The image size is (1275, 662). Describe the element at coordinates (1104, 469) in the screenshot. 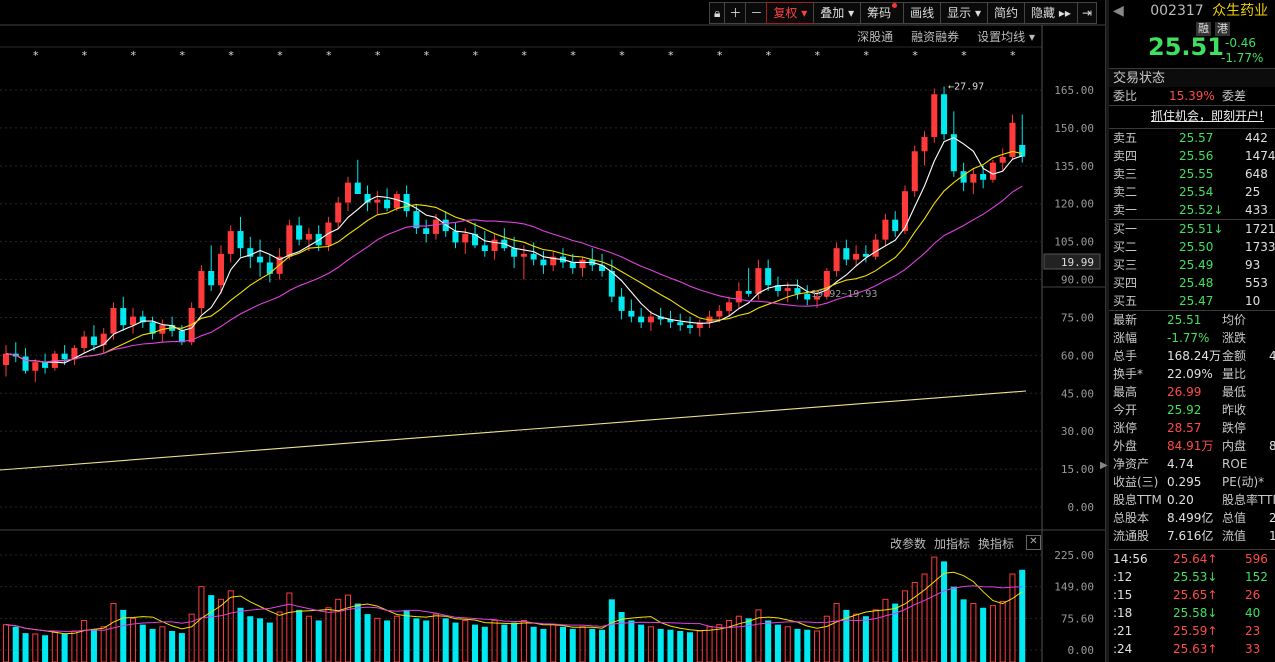

I see `collapse-panel-icon: ▶` at that location.